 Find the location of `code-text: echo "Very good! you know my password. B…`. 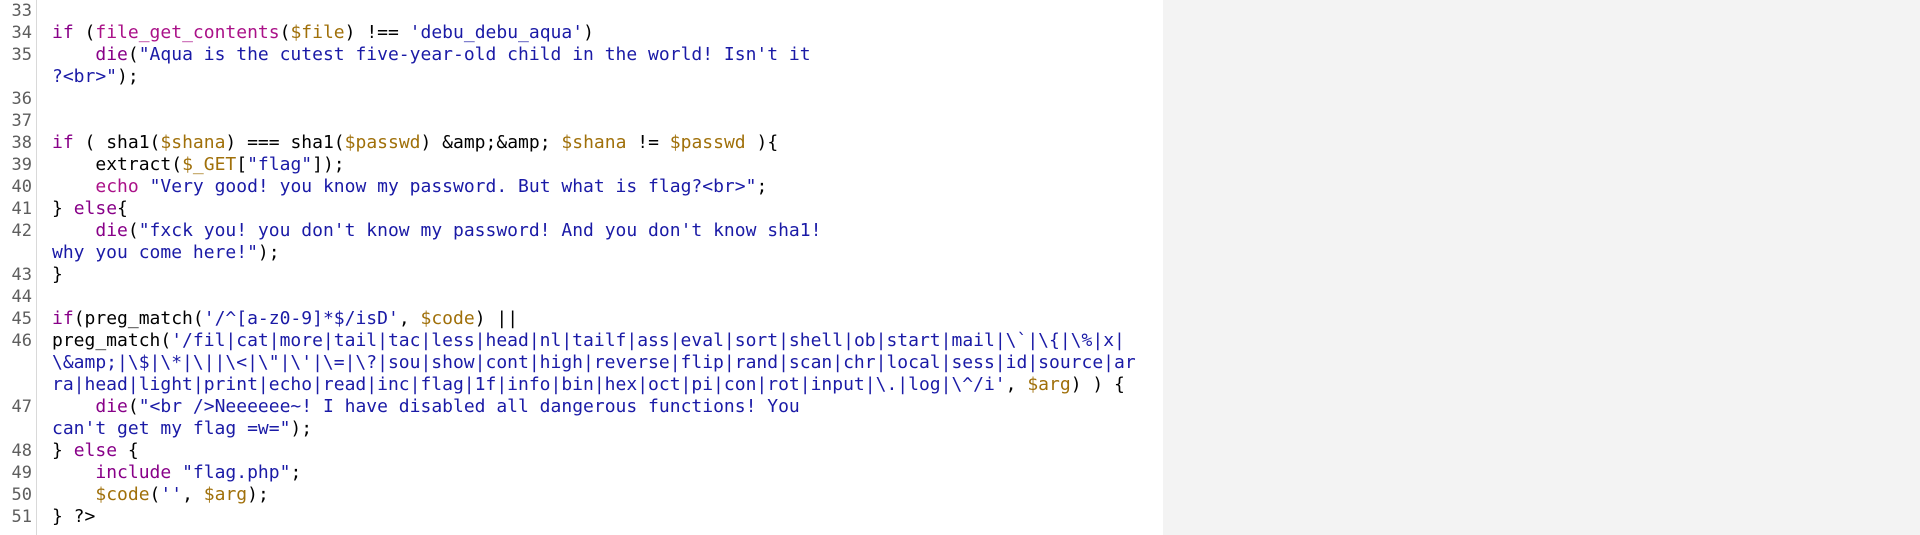

code-text: echo "Very good! you know my password. B… is located at coordinates (589, 187).